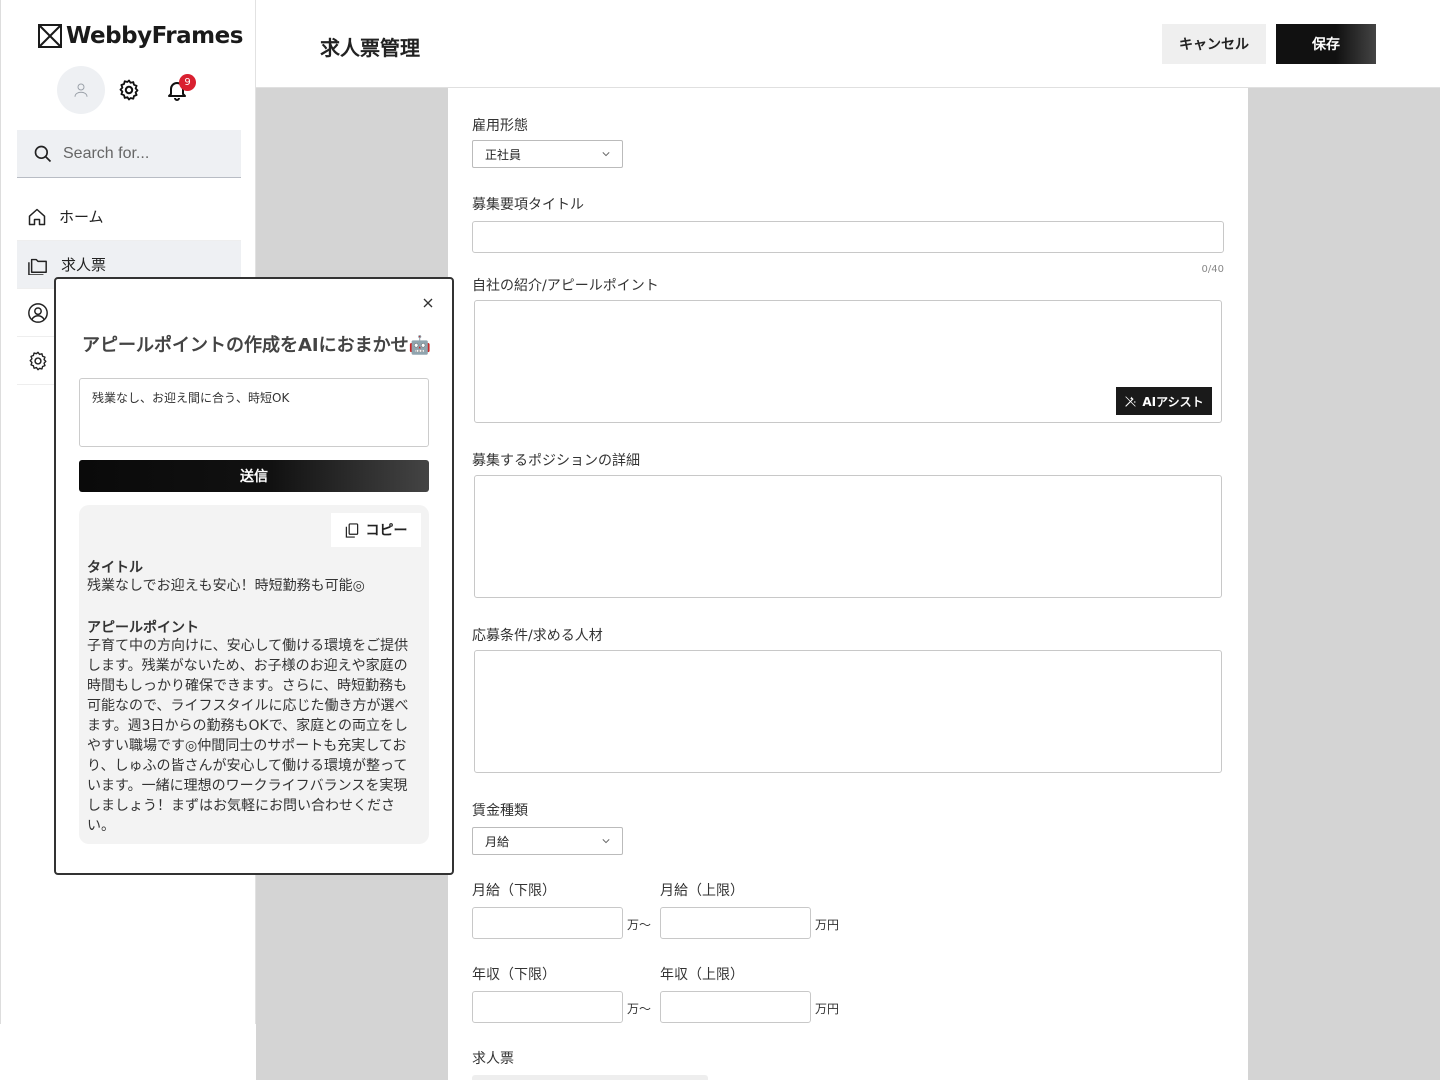 The image size is (1440, 1080). What do you see at coordinates (639, 1009) in the screenshot?
I see `annual-min-unit: 万〜` at bounding box center [639, 1009].